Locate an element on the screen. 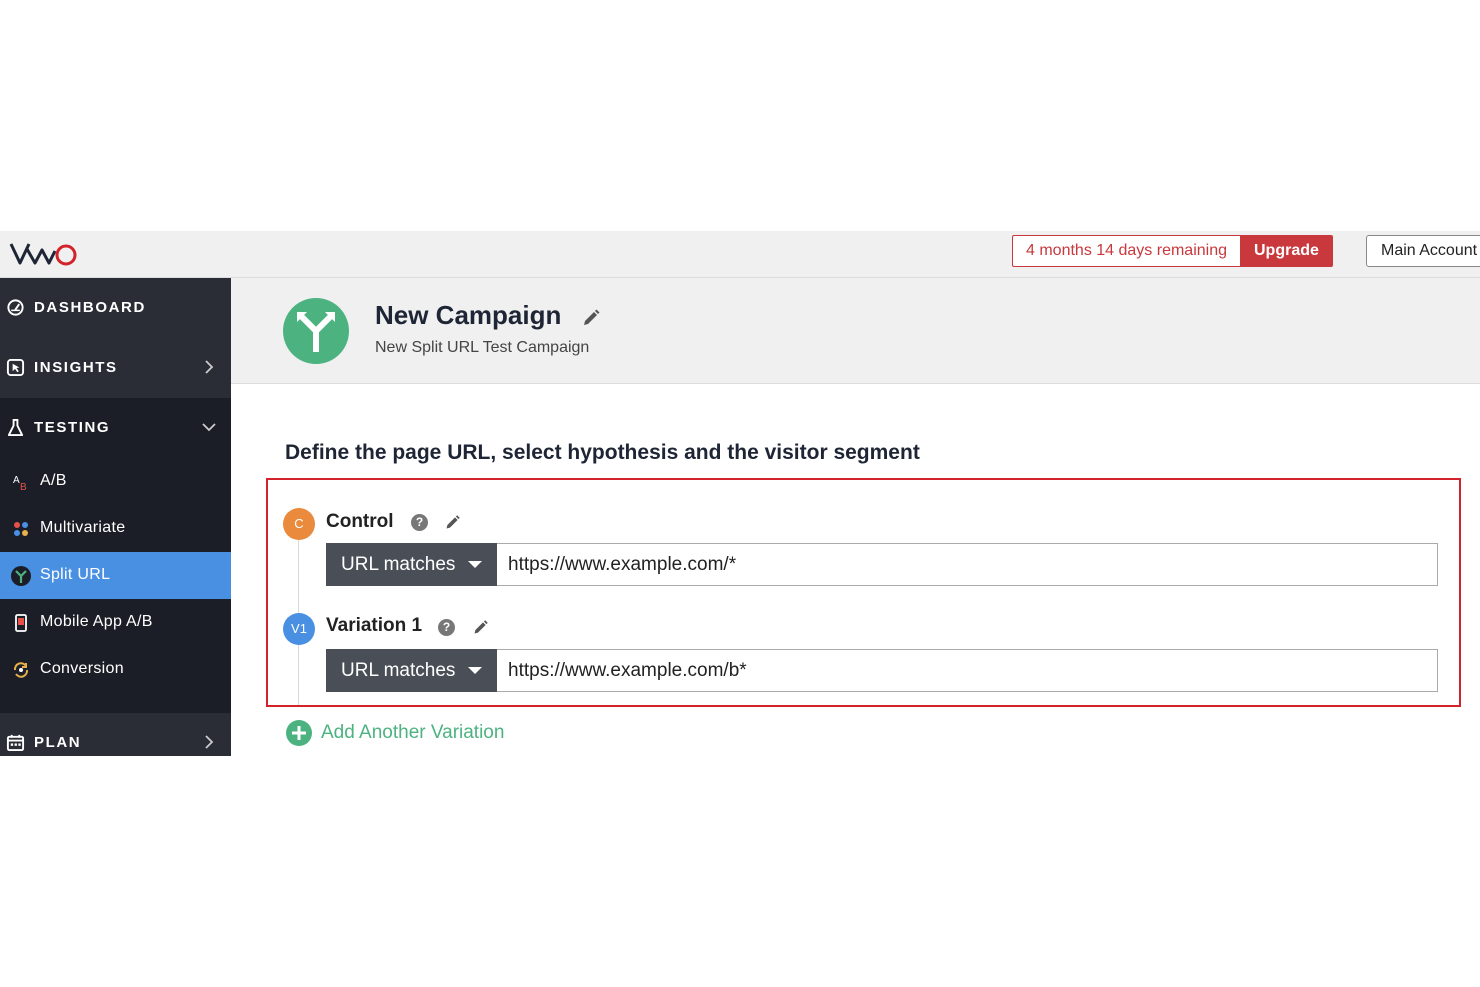 The height and width of the screenshot is (987, 1480). sidebar-item-insights: INSIGHTS is located at coordinates (115, 368).